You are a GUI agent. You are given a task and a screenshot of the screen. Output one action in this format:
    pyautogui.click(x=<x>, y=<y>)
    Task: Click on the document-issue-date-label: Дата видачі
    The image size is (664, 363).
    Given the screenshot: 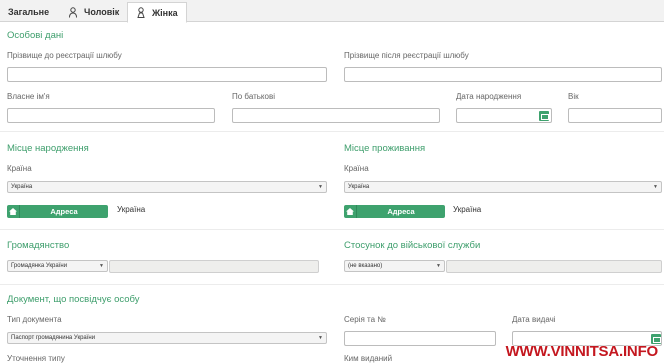 What is the action you would take?
    pyautogui.click(x=534, y=319)
    